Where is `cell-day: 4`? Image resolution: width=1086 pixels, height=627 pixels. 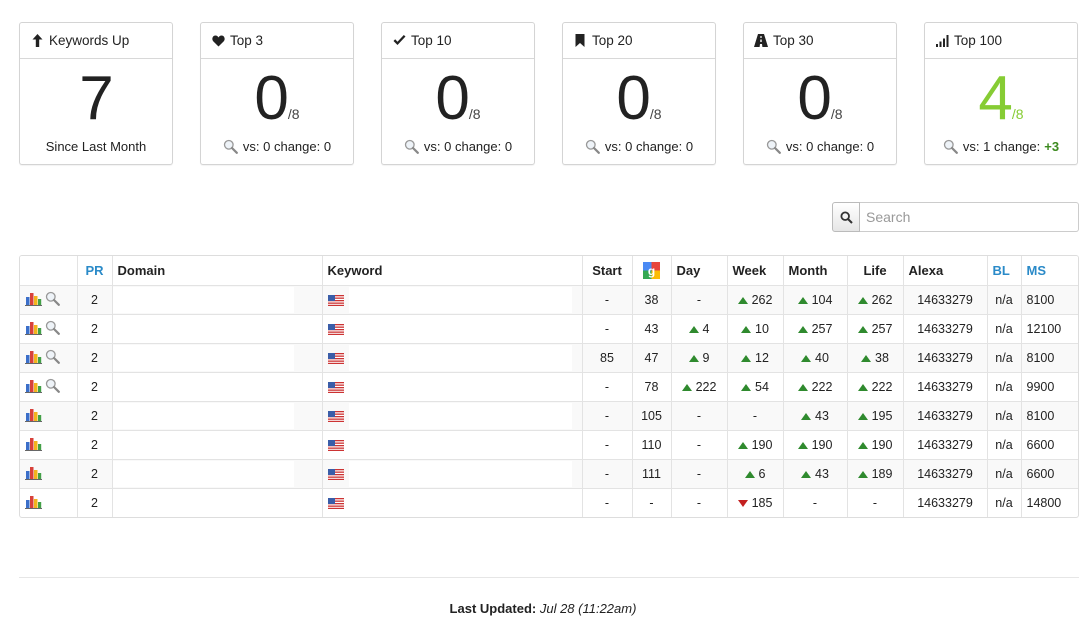 cell-day: 4 is located at coordinates (699, 329).